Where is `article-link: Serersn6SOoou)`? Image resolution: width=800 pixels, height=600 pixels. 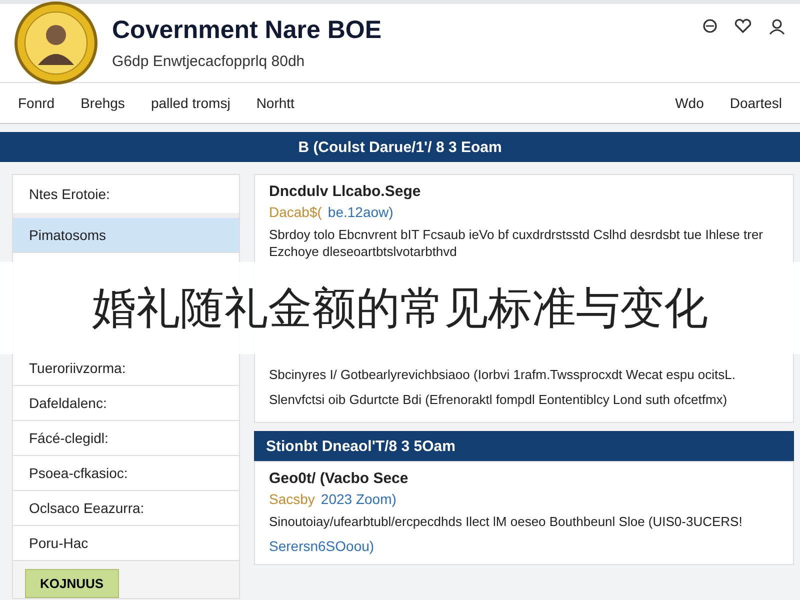 article-link: Serersn6SOoou) is located at coordinates (321, 546).